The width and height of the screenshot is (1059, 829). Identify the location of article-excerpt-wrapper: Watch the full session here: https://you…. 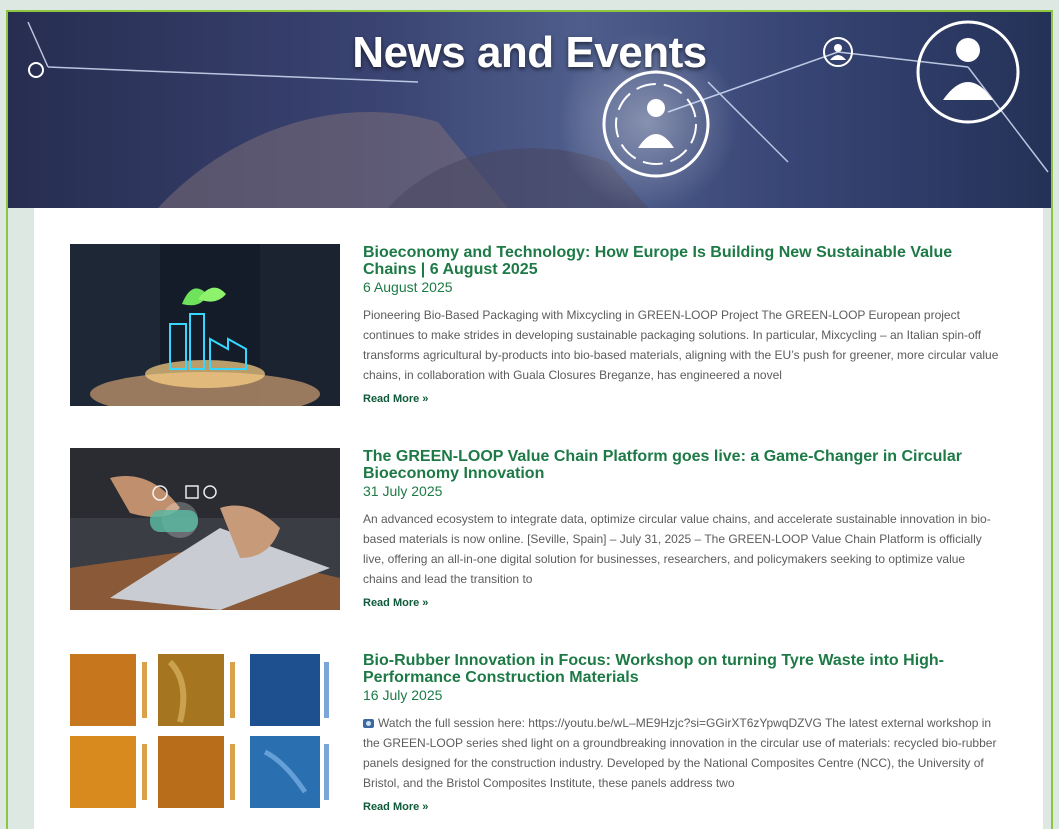
(683, 753).